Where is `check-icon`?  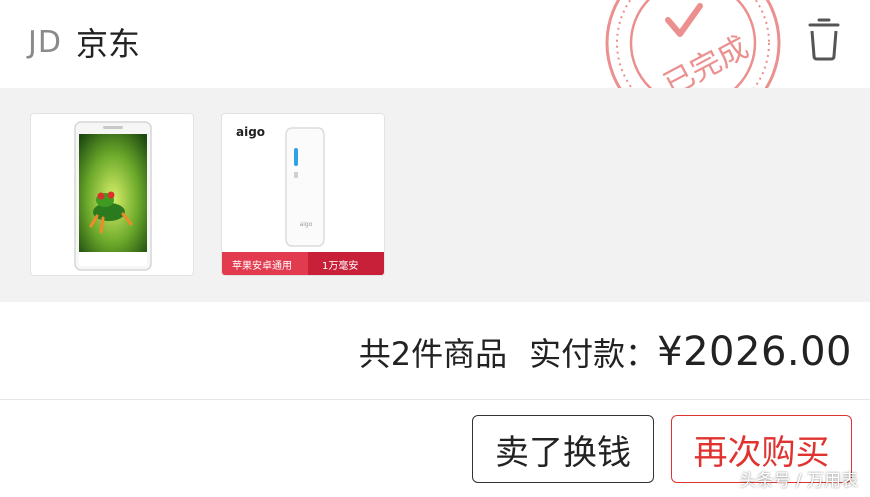 check-icon is located at coordinates (684, 20).